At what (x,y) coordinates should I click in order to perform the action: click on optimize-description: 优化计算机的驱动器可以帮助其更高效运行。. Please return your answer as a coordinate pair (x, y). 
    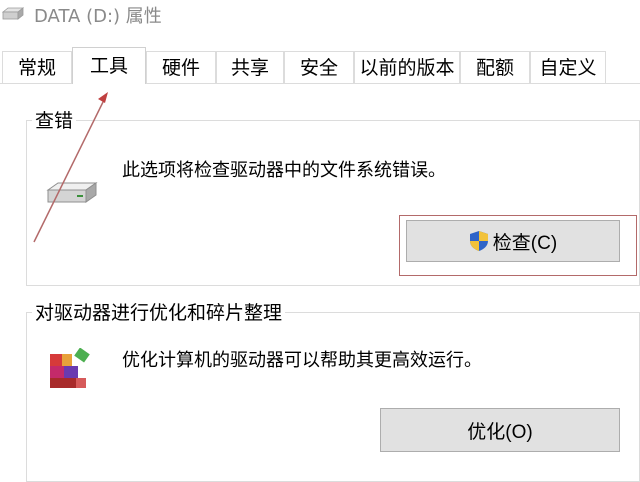
    Looking at the image, I should click on (302, 360).